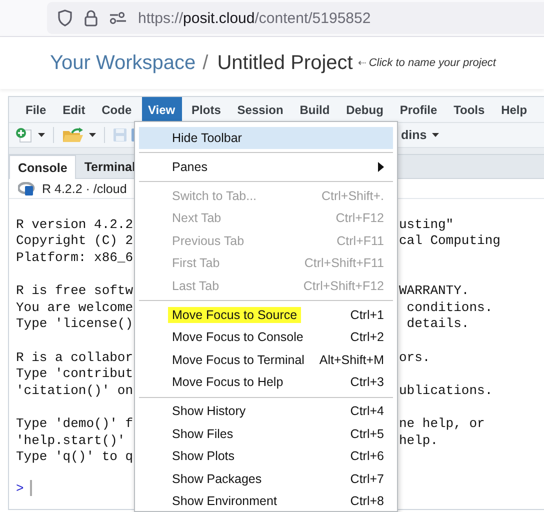 Image resolution: width=544 pixels, height=512 pixels. What do you see at coordinates (75, 257) in the screenshot?
I see `console-text: Platform: x86_6` at bounding box center [75, 257].